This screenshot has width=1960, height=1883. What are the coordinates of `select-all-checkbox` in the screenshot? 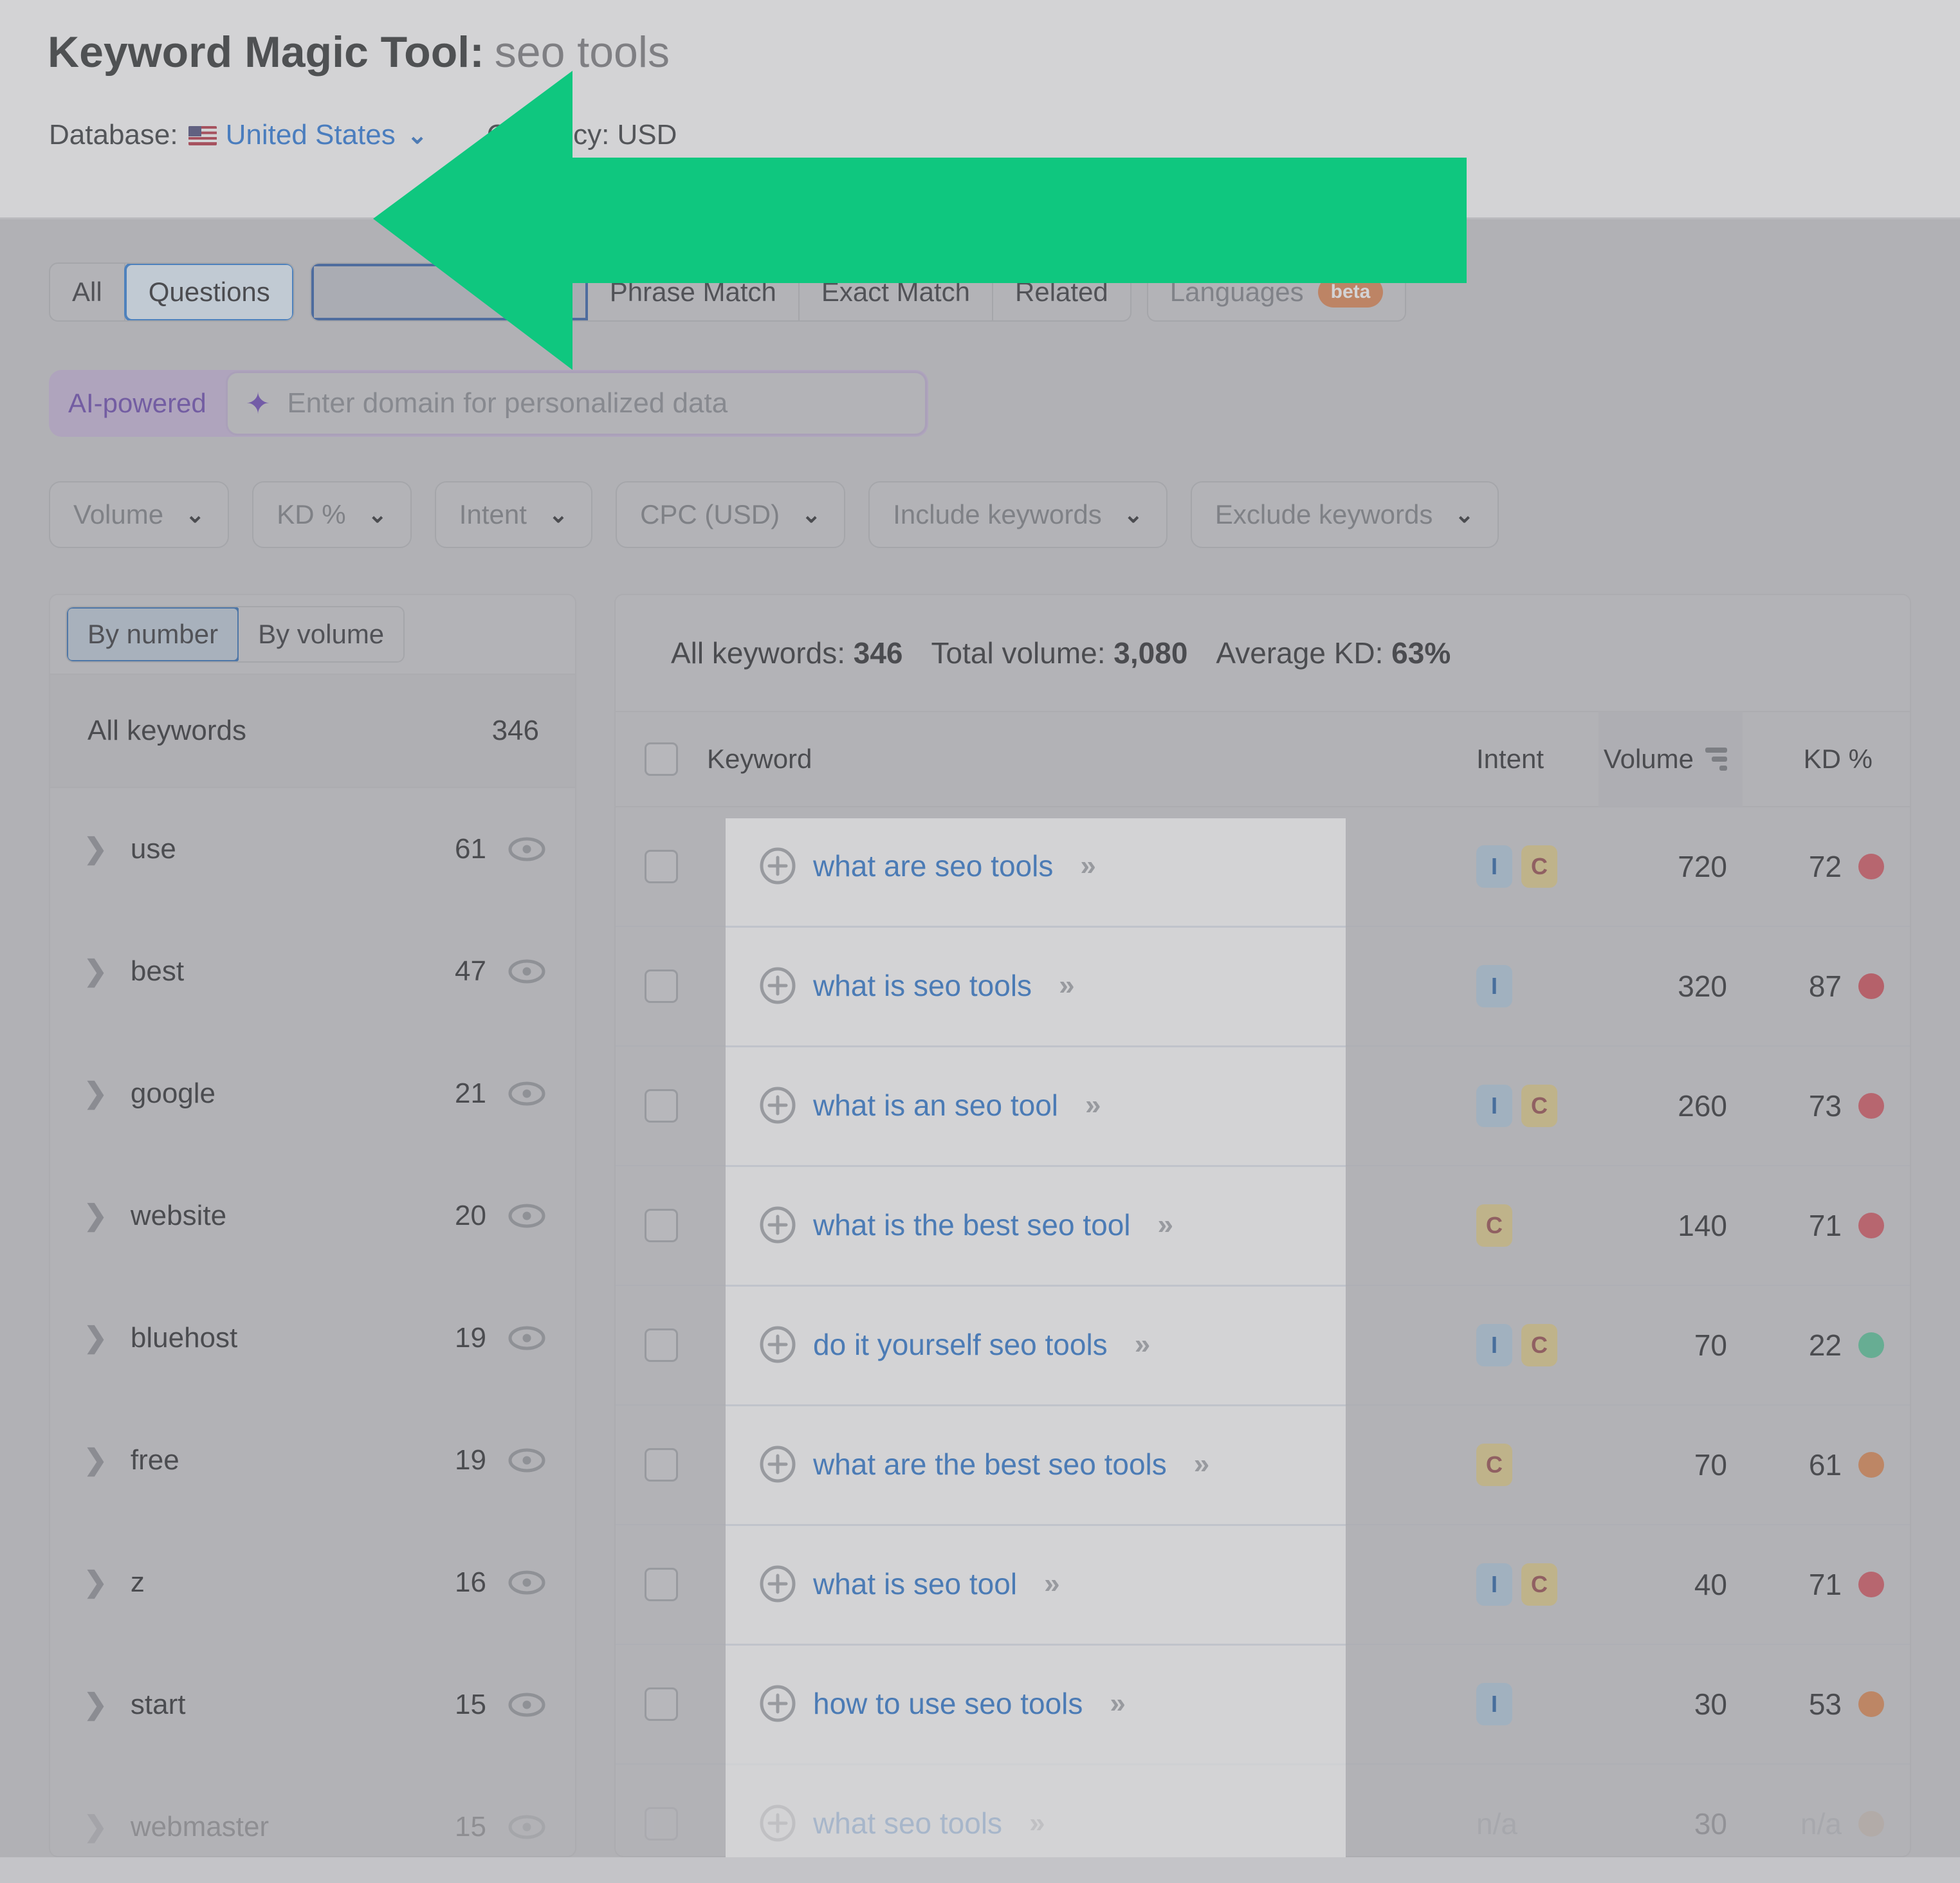 It's located at (661, 759).